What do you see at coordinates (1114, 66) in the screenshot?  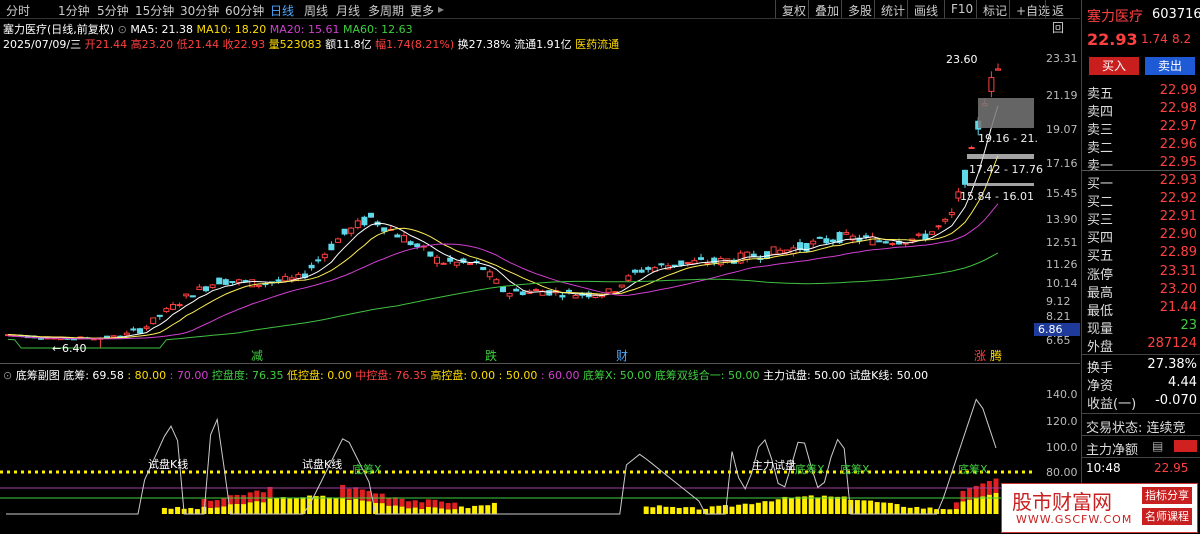 I see `buy-button: 买入` at bounding box center [1114, 66].